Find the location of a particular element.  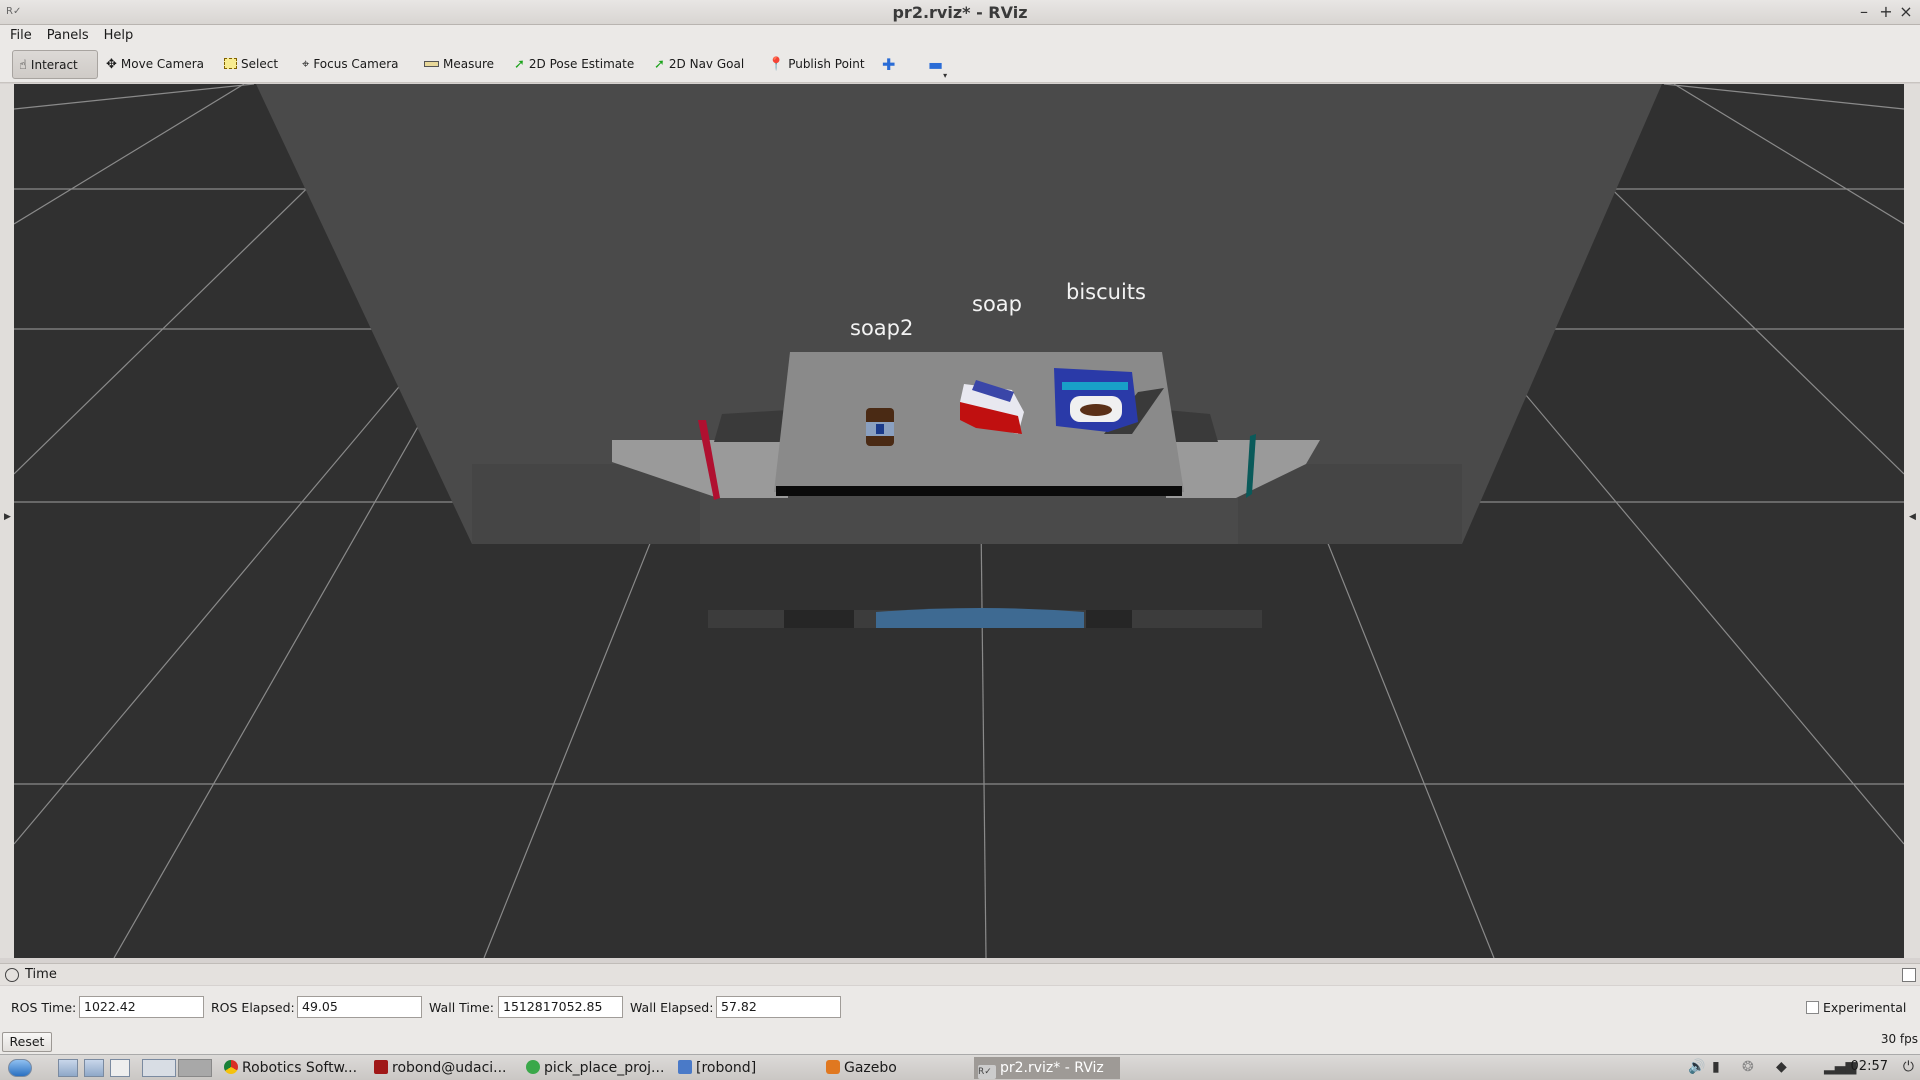

wall-time-label: Wall Time: is located at coordinates (461, 1007).